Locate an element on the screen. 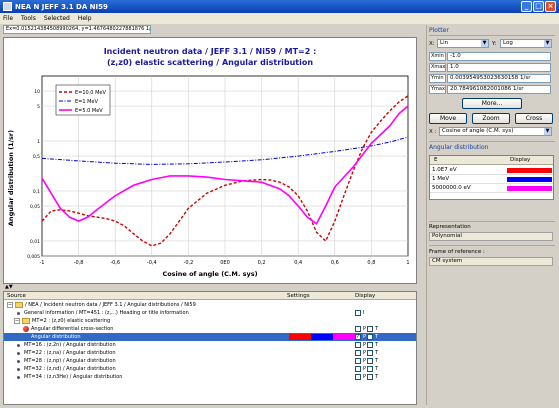  energy-value: 5000000.0 eV is located at coordinates (451, 188).